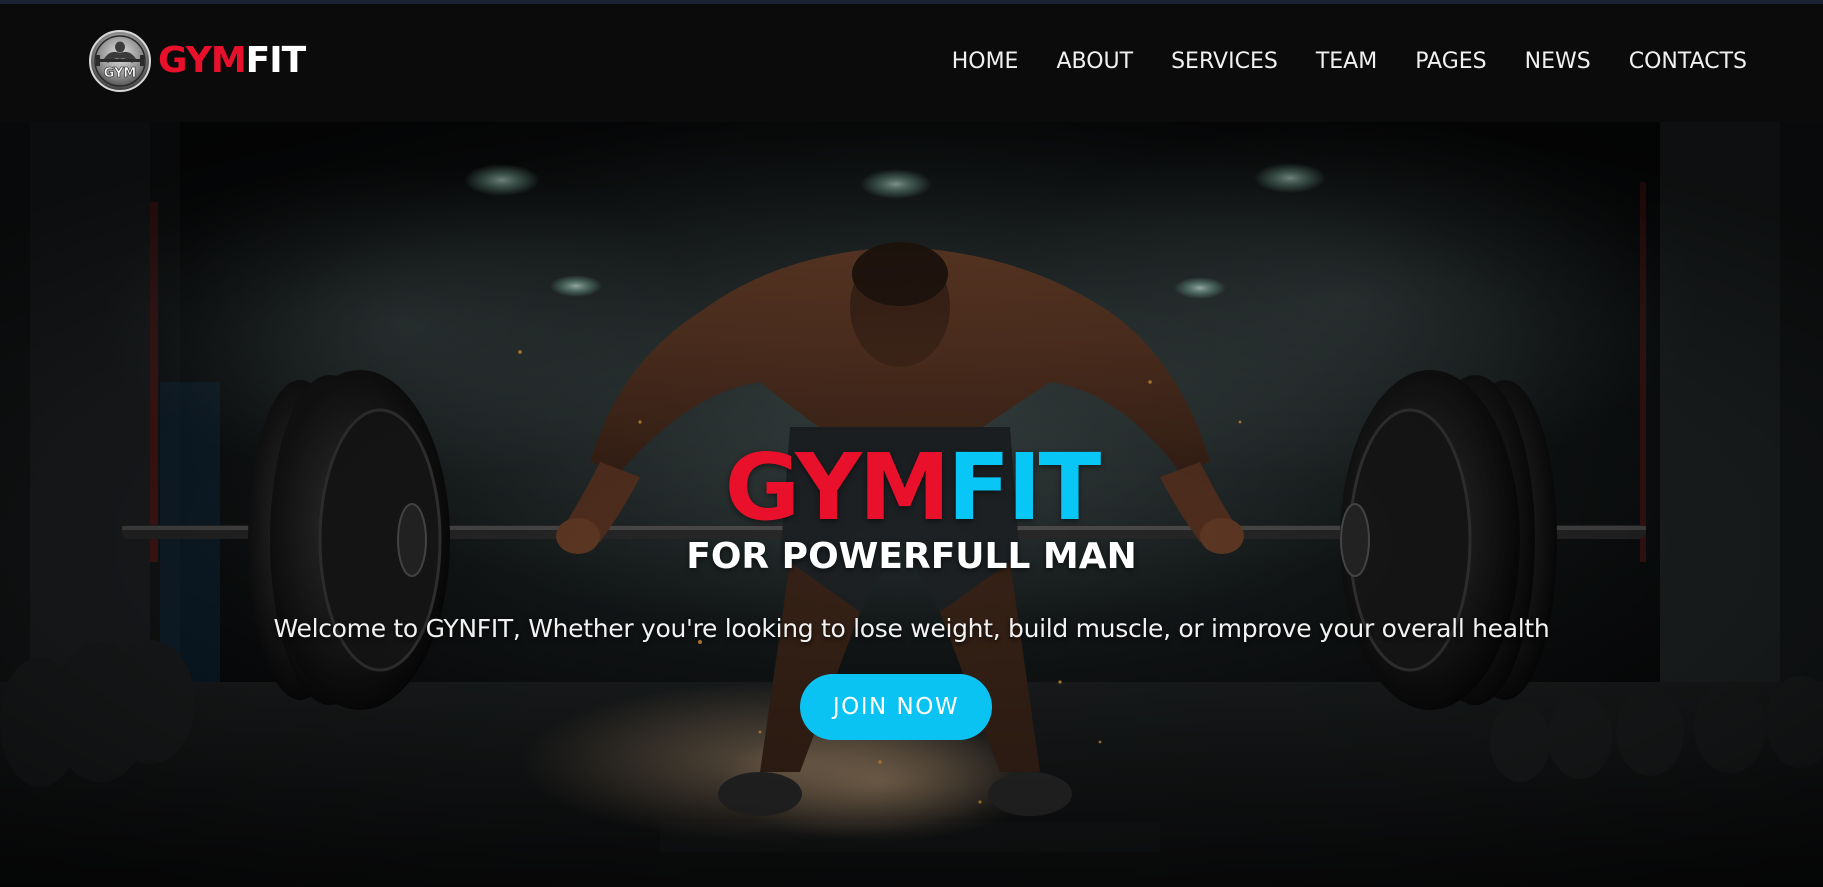  Describe the element at coordinates (1346, 61) in the screenshot. I see `nav-item-team: TEAM` at that location.